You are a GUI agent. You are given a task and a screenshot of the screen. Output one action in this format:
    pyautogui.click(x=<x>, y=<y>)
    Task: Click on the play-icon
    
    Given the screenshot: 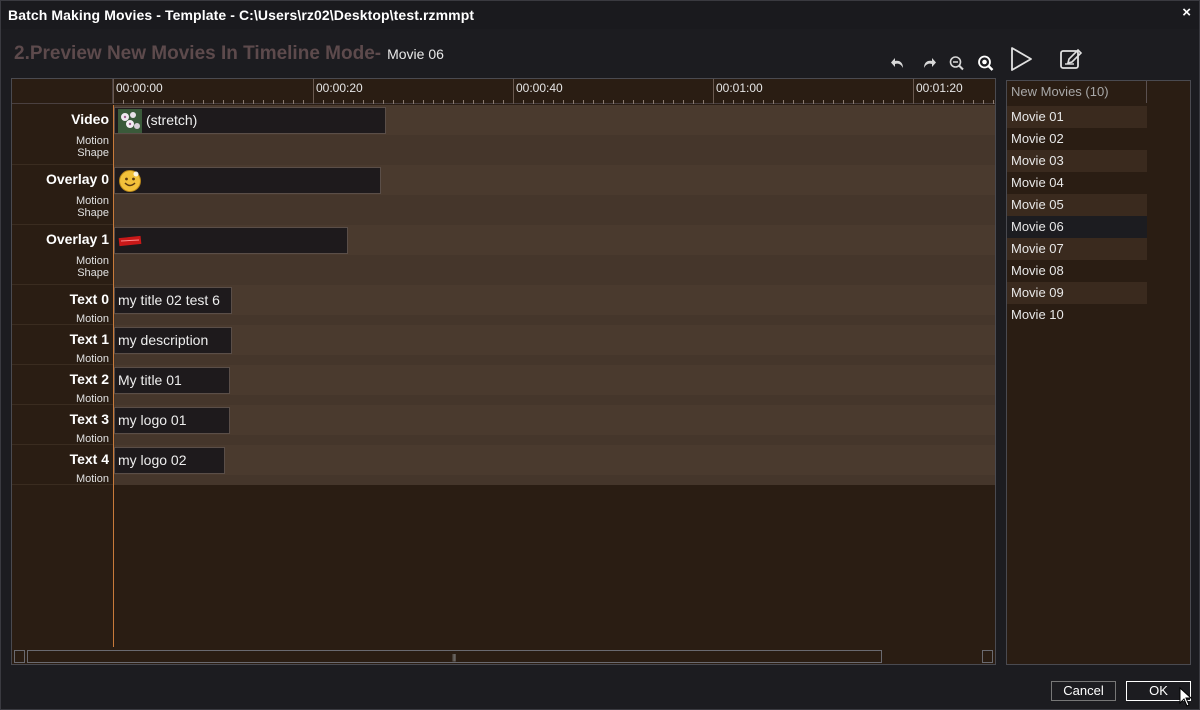 What is the action you would take?
    pyautogui.click(x=1021, y=59)
    